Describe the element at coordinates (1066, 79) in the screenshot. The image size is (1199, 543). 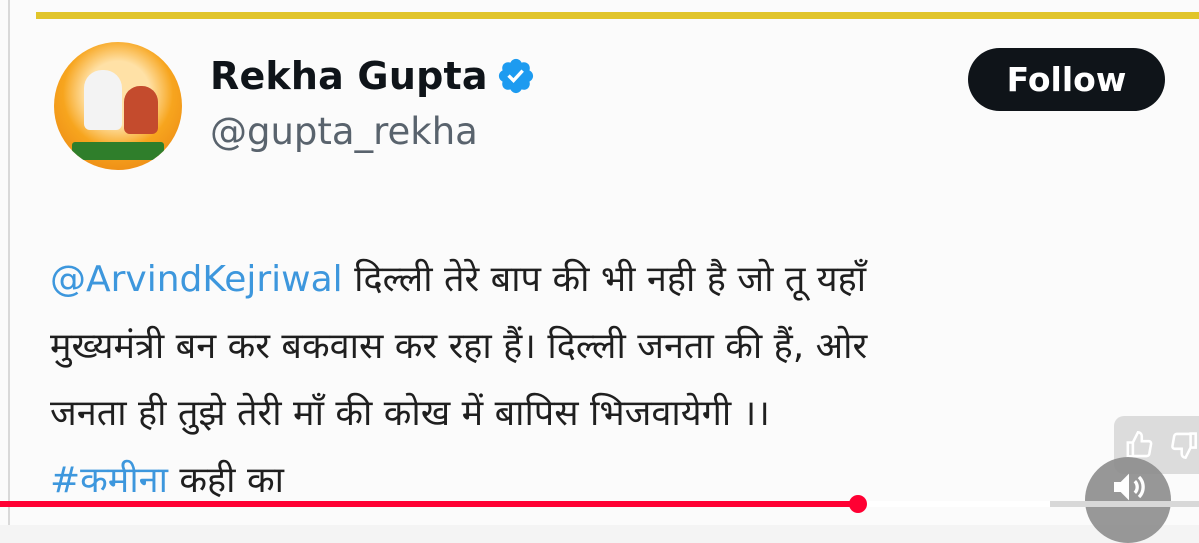
I see `follow-button: Follow` at that location.